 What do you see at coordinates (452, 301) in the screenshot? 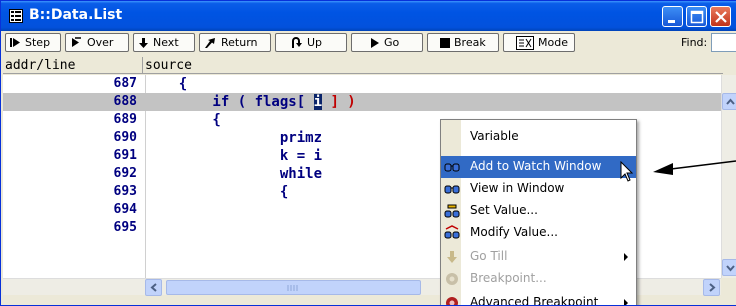
I see `advanced-breakpoint-icon` at bounding box center [452, 301].